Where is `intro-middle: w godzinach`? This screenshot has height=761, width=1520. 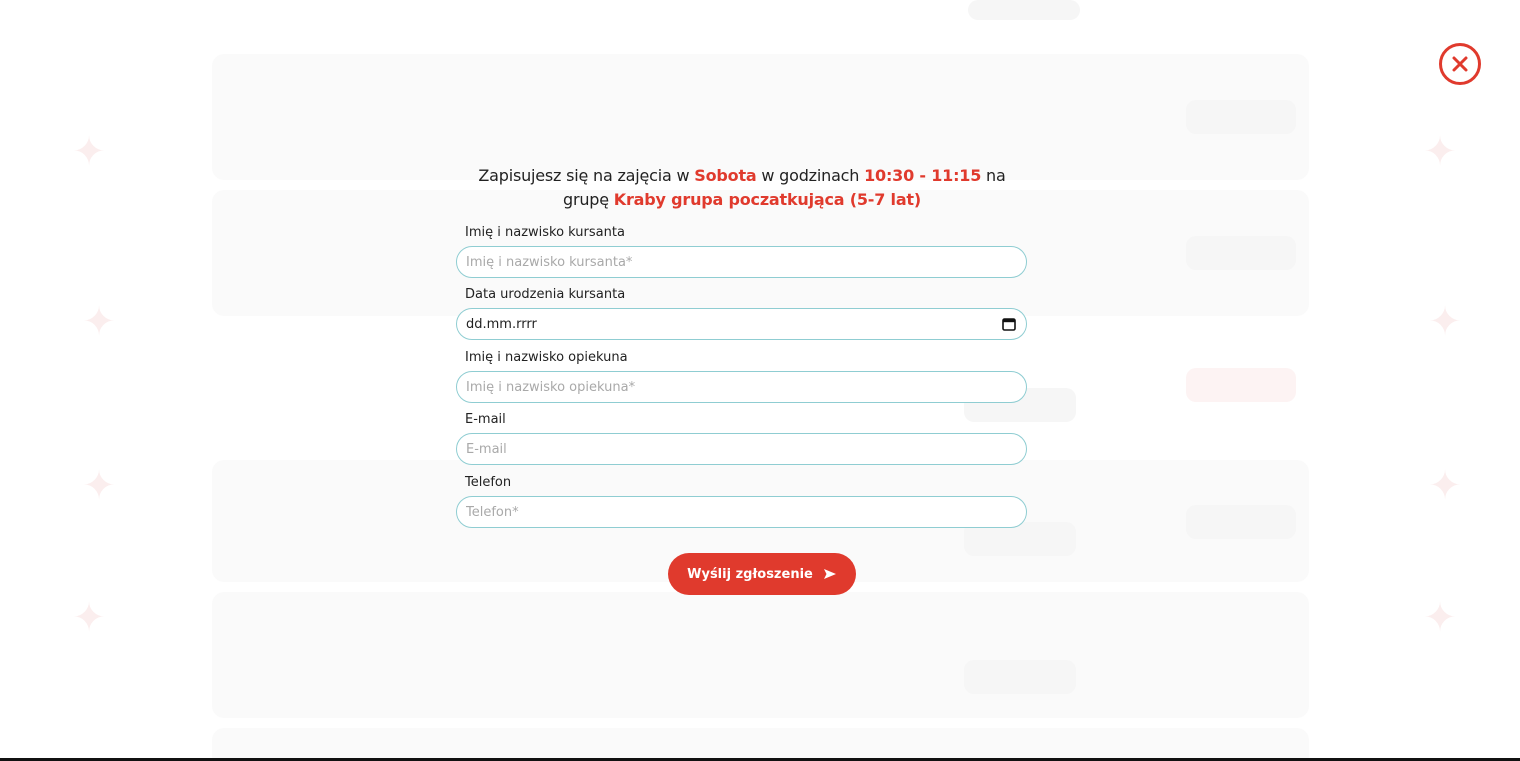 intro-middle: w godzinach is located at coordinates (810, 175).